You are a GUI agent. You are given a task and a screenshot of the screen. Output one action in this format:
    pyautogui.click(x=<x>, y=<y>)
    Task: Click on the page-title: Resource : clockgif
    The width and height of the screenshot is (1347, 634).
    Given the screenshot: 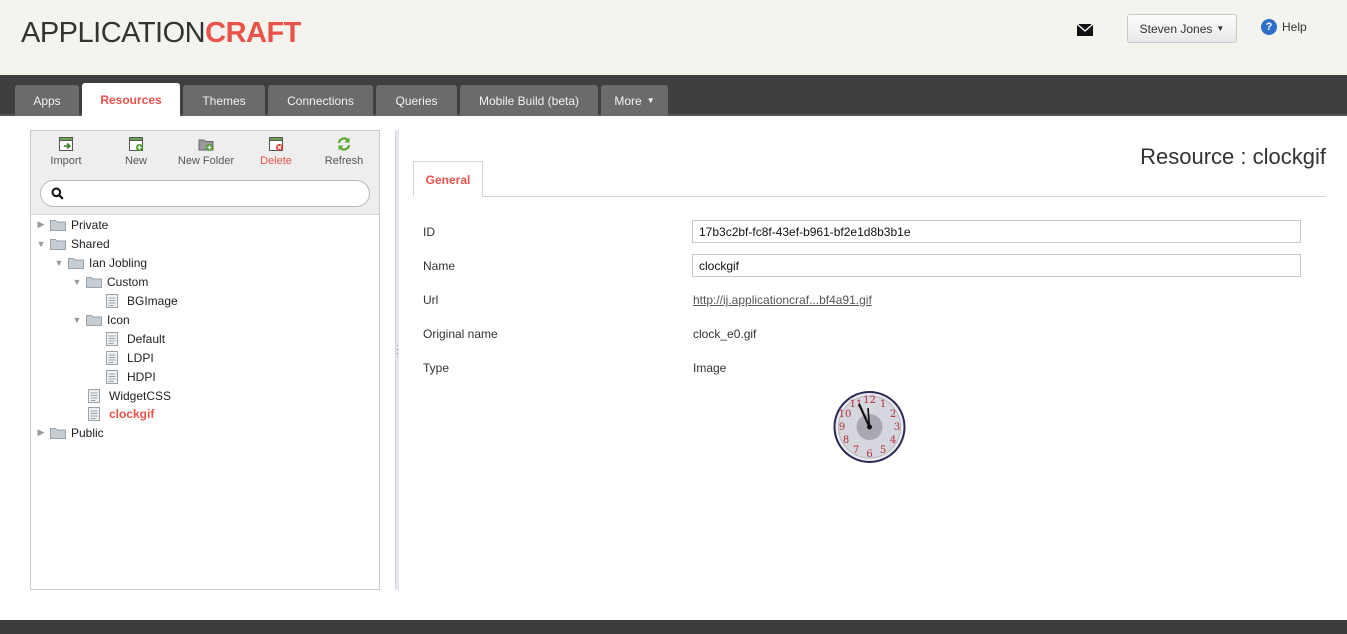 What is the action you would take?
    pyautogui.click(x=1233, y=156)
    